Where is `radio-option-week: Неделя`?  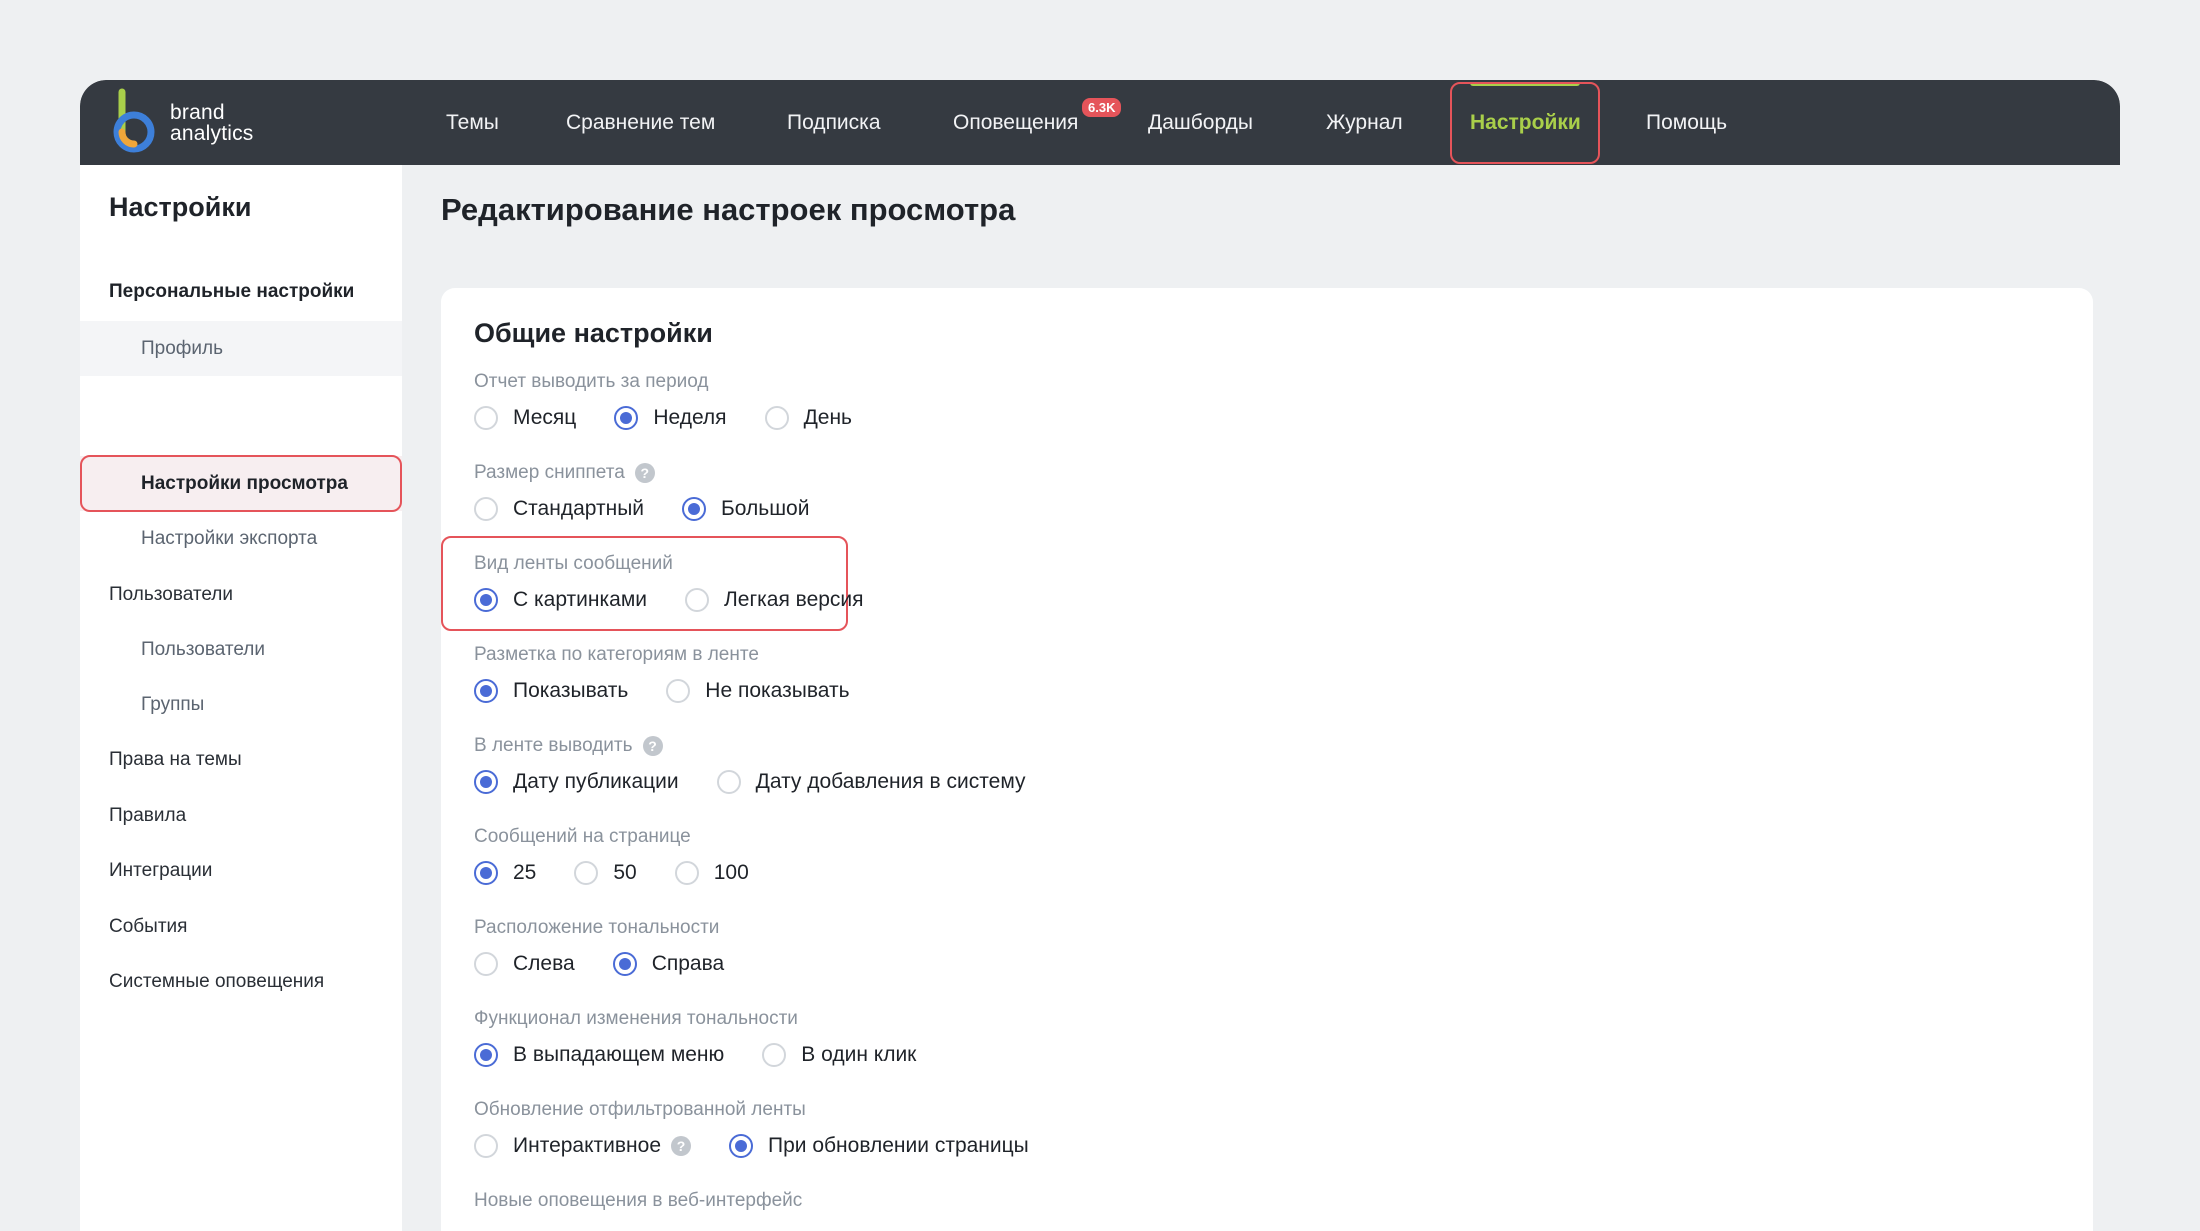
radio-option-week: Неделя is located at coordinates (670, 418).